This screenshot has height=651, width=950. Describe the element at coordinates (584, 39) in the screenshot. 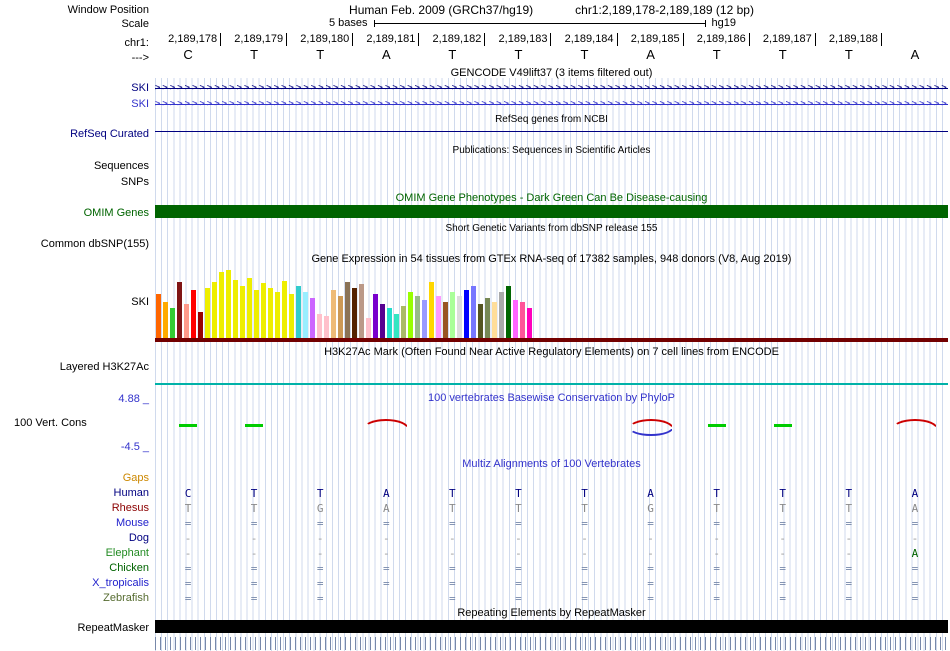

I see `ruler-position-cell: 2,189,184` at that location.